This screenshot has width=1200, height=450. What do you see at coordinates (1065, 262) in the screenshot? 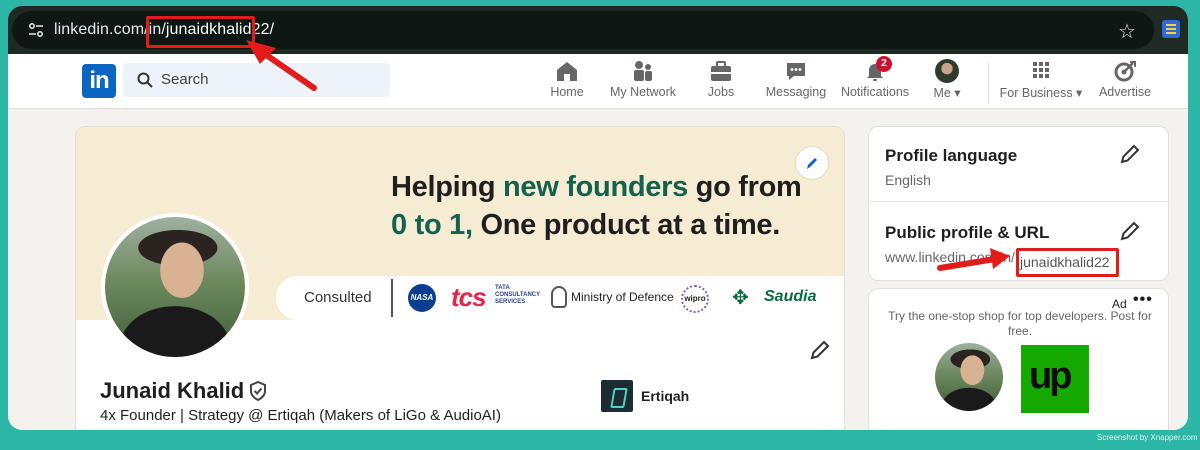
I see `url-slug: junaidkhalid22` at bounding box center [1065, 262].